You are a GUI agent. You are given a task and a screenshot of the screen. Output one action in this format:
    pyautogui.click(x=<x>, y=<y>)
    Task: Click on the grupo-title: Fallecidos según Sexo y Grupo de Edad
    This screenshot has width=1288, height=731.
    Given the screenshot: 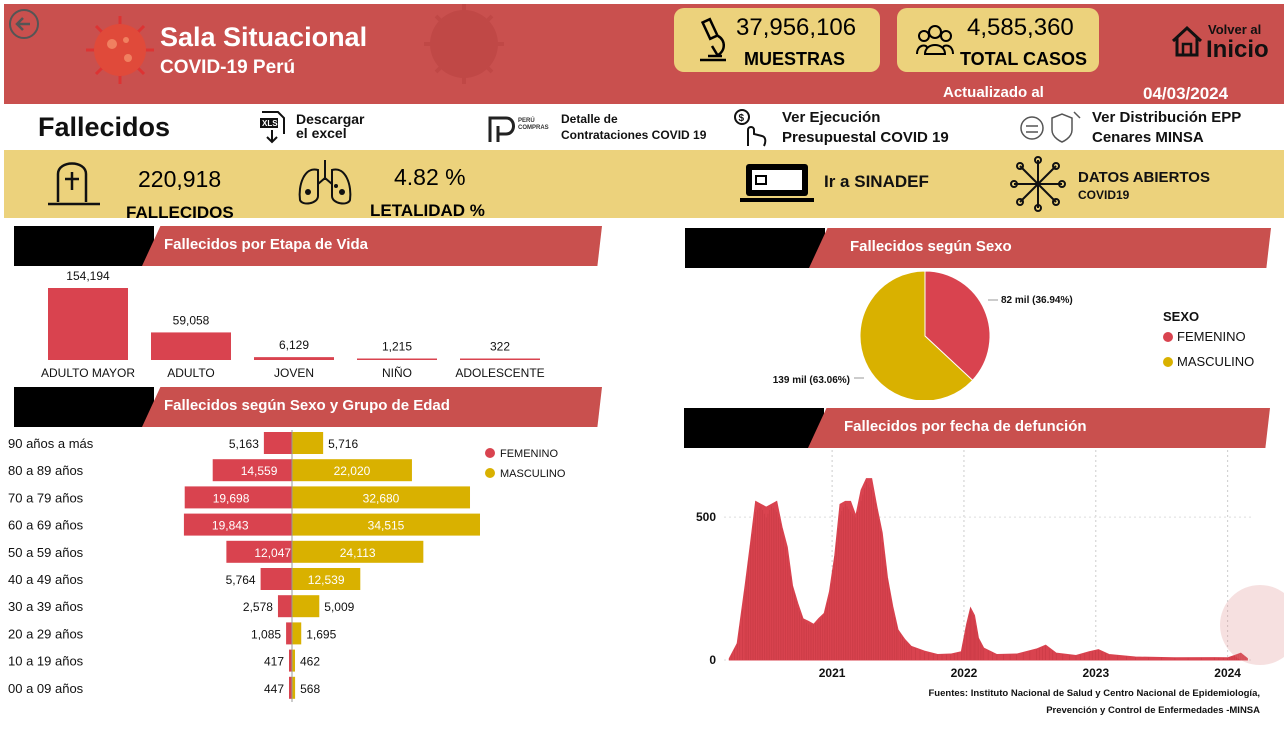 What is the action you would take?
    pyautogui.click(x=307, y=405)
    